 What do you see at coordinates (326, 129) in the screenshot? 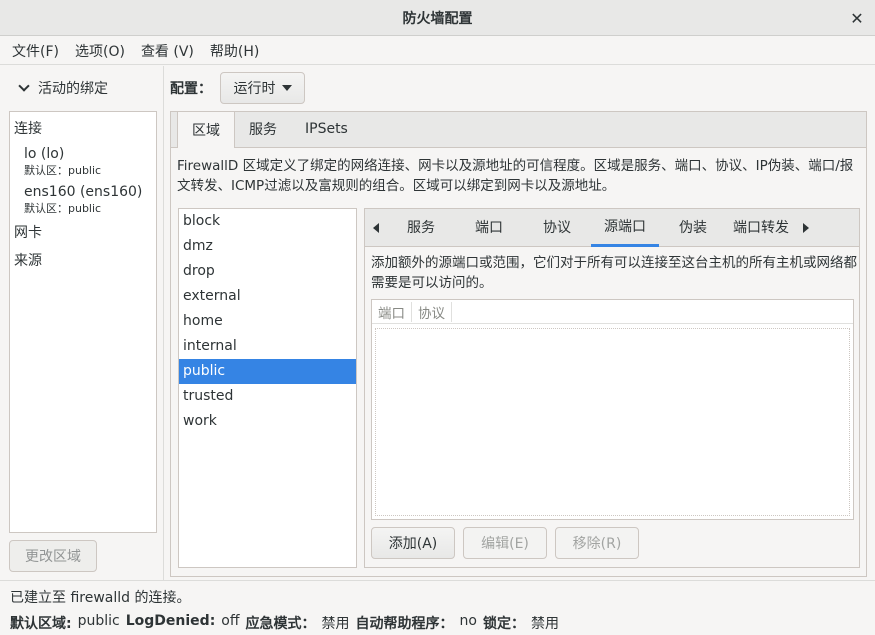
I see `tab-ipsets: IPSets` at bounding box center [326, 129].